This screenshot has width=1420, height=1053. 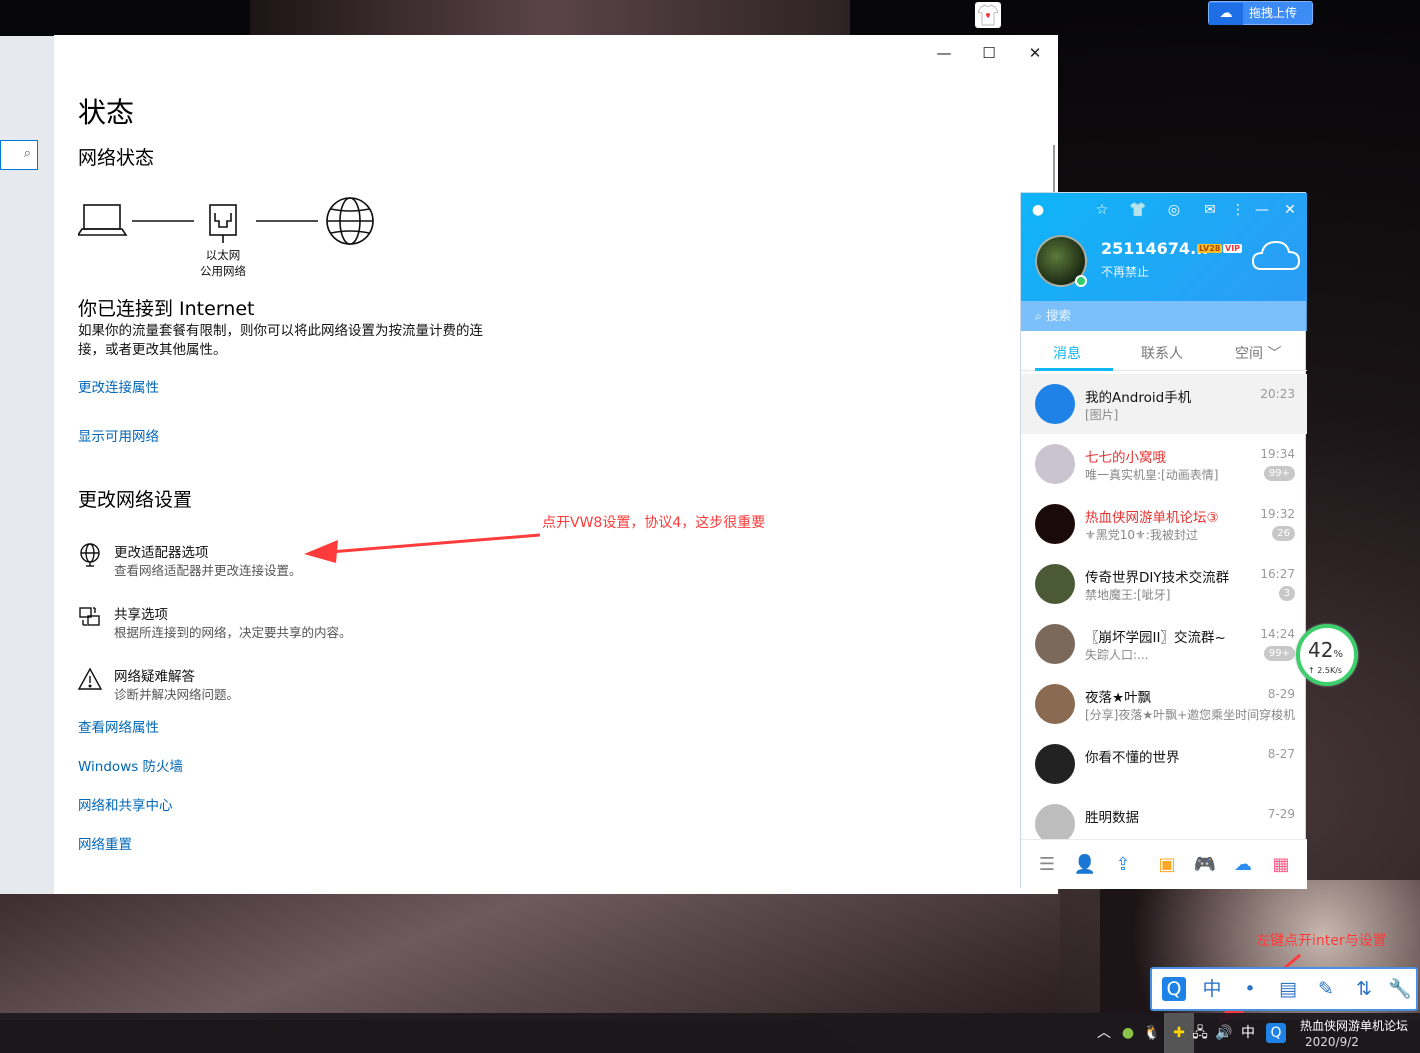 I want to click on medal-icon: ◎, so click(x=1174, y=210).